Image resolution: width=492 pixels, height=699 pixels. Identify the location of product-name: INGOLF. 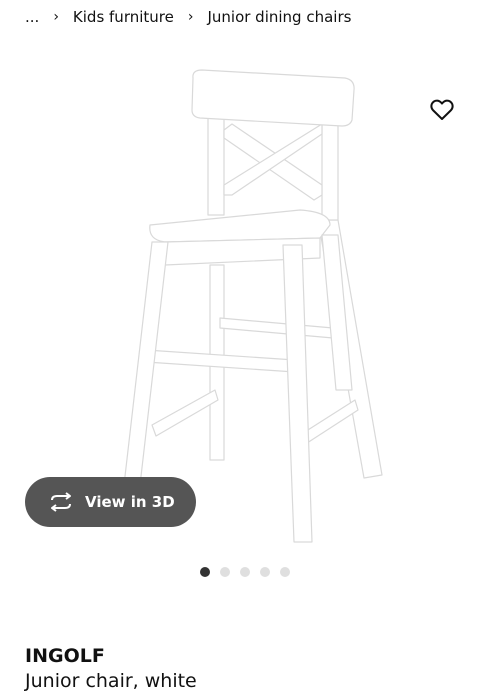
(65, 656).